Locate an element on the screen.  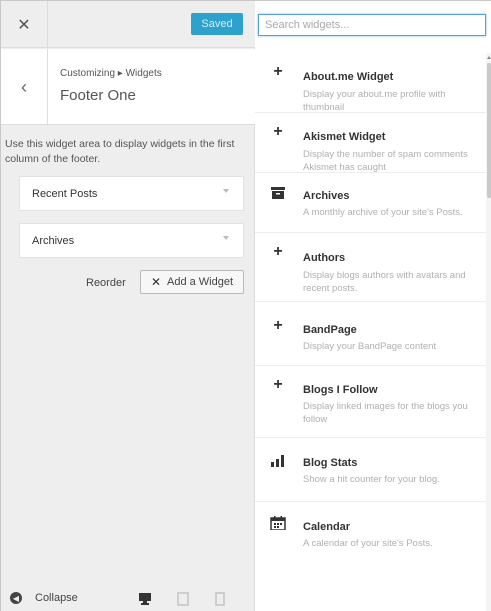
back-button: ‹ is located at coordinates (24, 87).